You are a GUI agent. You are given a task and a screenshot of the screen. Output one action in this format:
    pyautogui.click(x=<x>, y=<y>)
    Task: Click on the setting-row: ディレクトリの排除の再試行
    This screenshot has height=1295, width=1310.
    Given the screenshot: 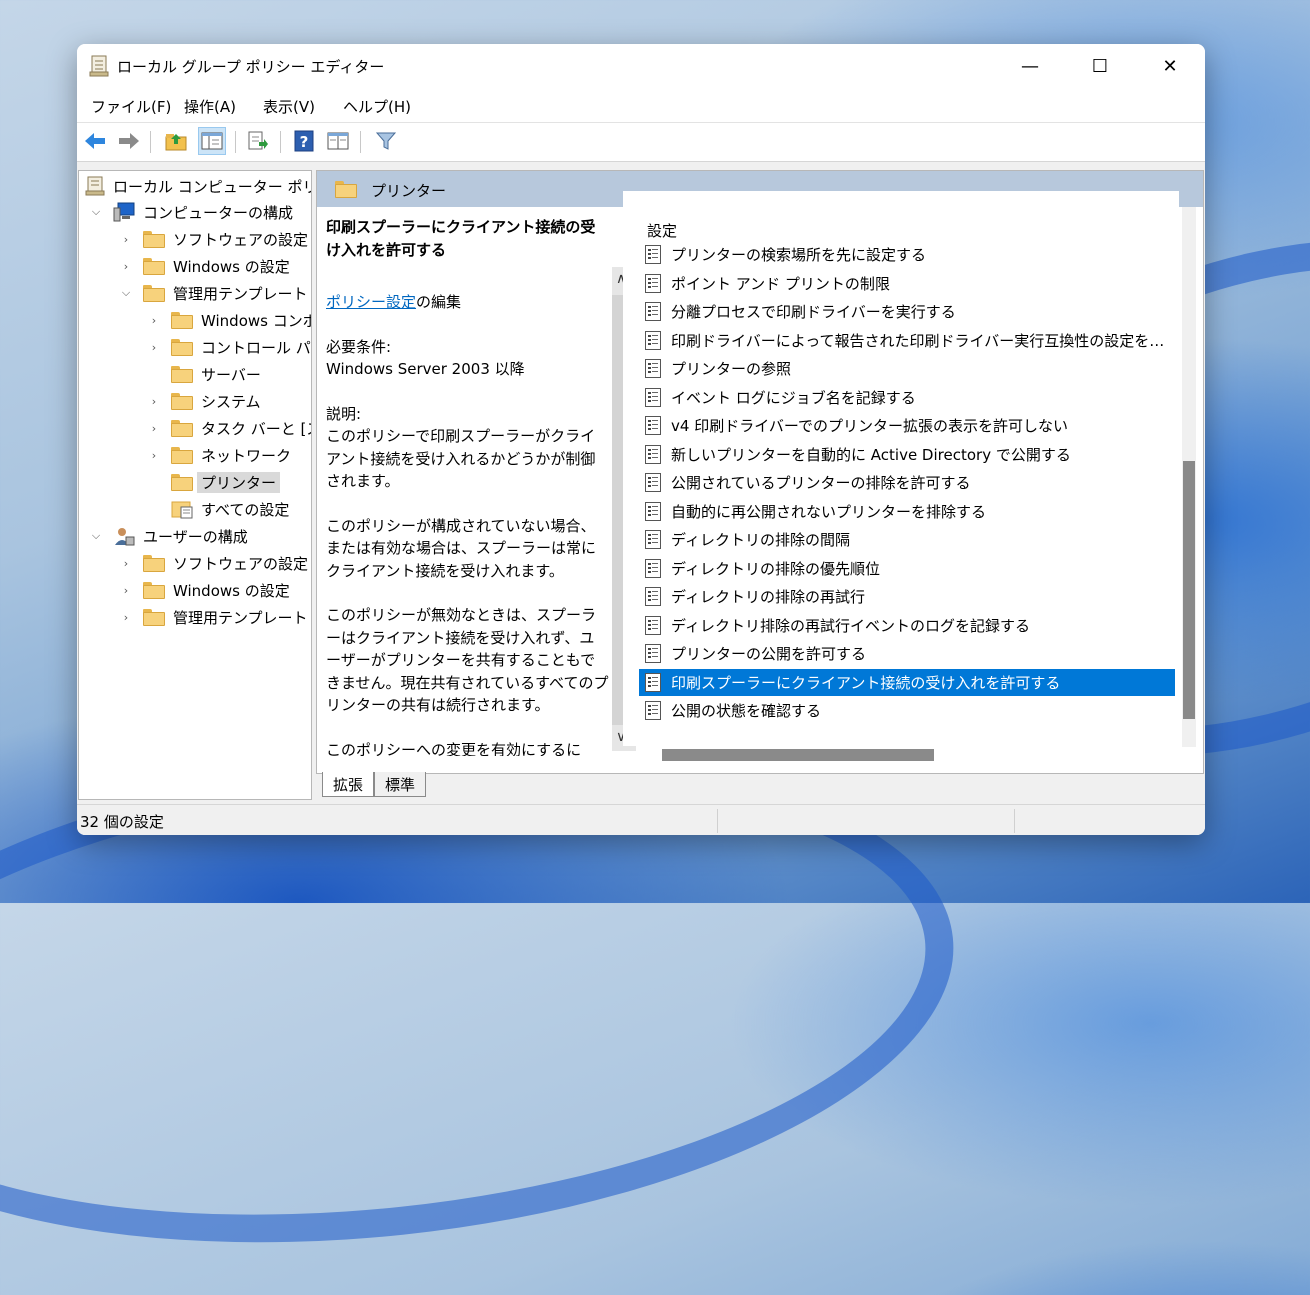 What is the action you would take?
    pyautogui.click(x=907, y=596)
    